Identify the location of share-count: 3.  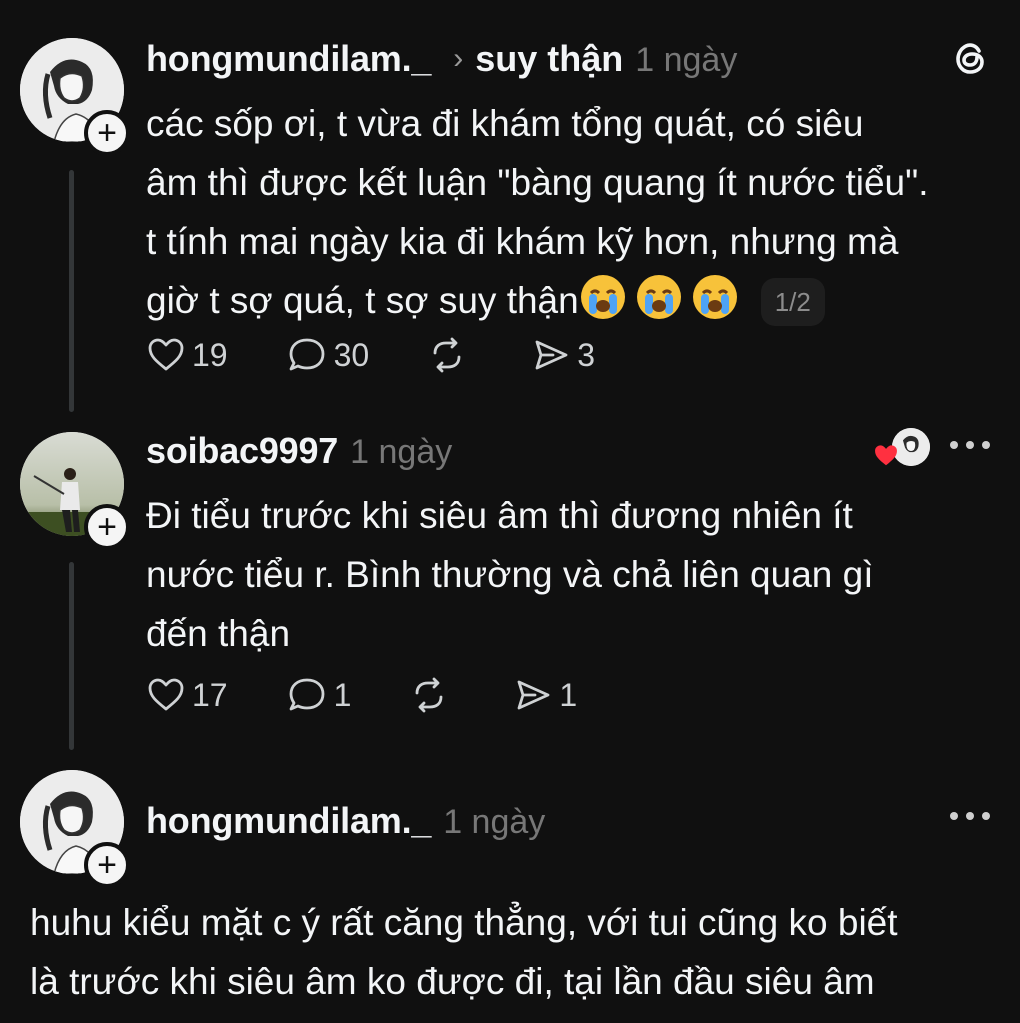
(586, 354).